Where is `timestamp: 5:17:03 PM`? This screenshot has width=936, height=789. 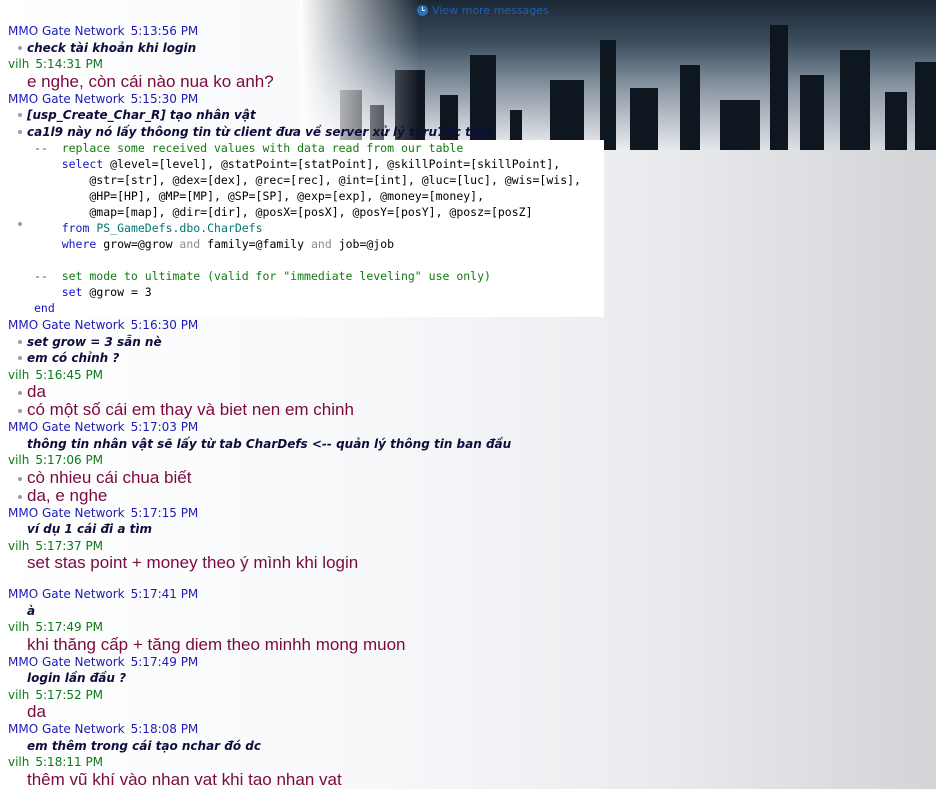 timestamp: 5:17:03 PM is located at coordinates (164, 427).